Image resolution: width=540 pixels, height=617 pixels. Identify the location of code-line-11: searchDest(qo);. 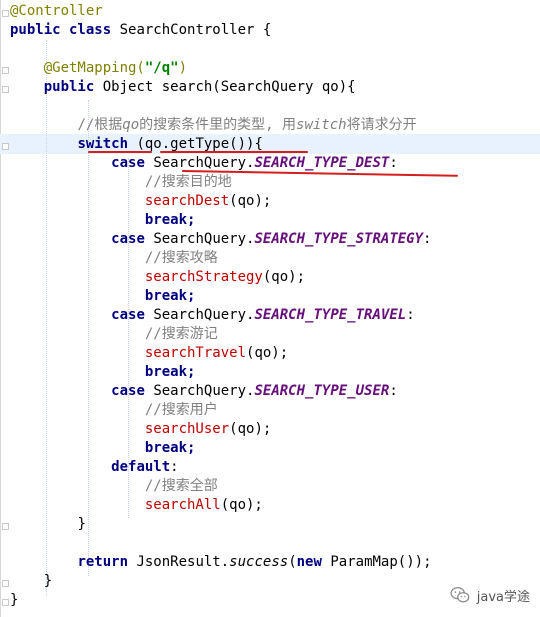
(140, 201).